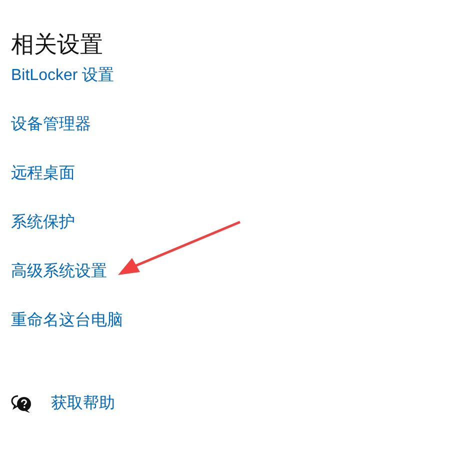 The image size is (469, 449). Describe the element at coordinates (43, 173) in the screenshot. I see `settings-link: 远程桌面` at that location.